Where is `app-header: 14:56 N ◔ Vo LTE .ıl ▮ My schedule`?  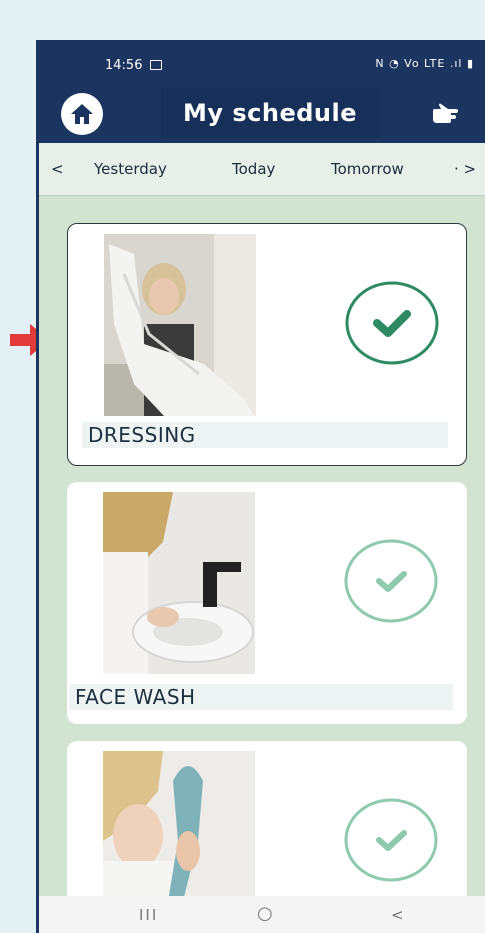
app-header: 14:56 N ◔ Vo LTE .ıl ▮ My schedule is located at coordinates (262, 91).